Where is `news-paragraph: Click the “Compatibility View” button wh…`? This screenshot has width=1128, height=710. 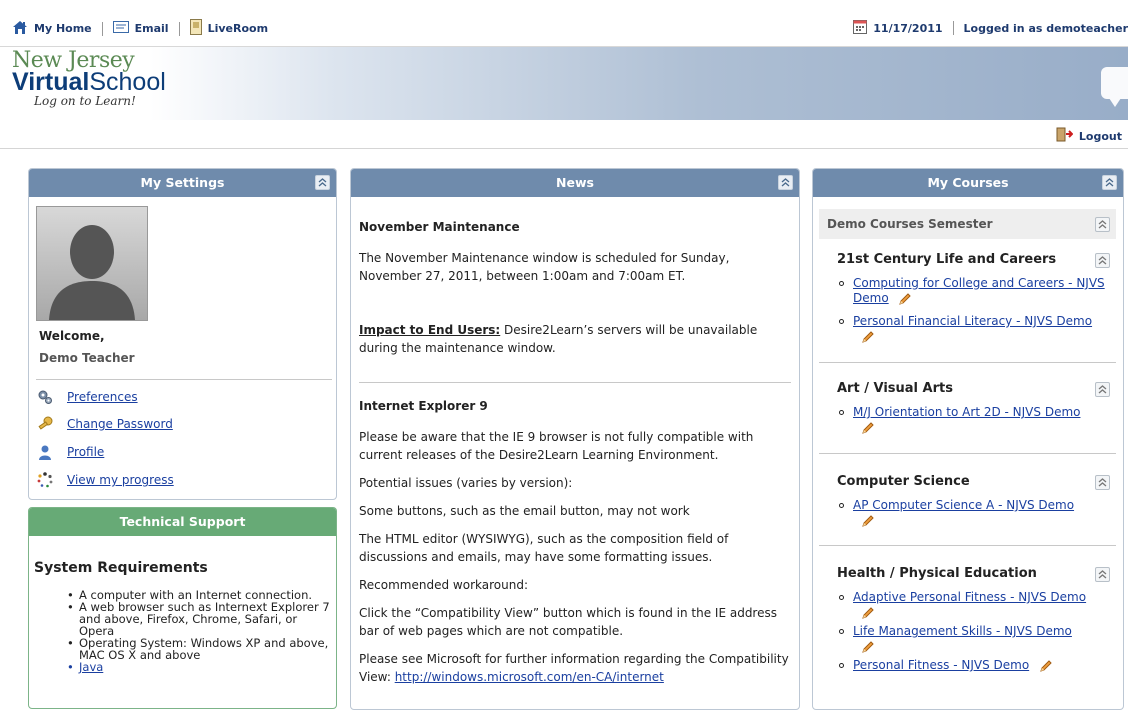 news-paragraph: Click the “Compatibility View” button wh… is located at coordinates (568, 622).